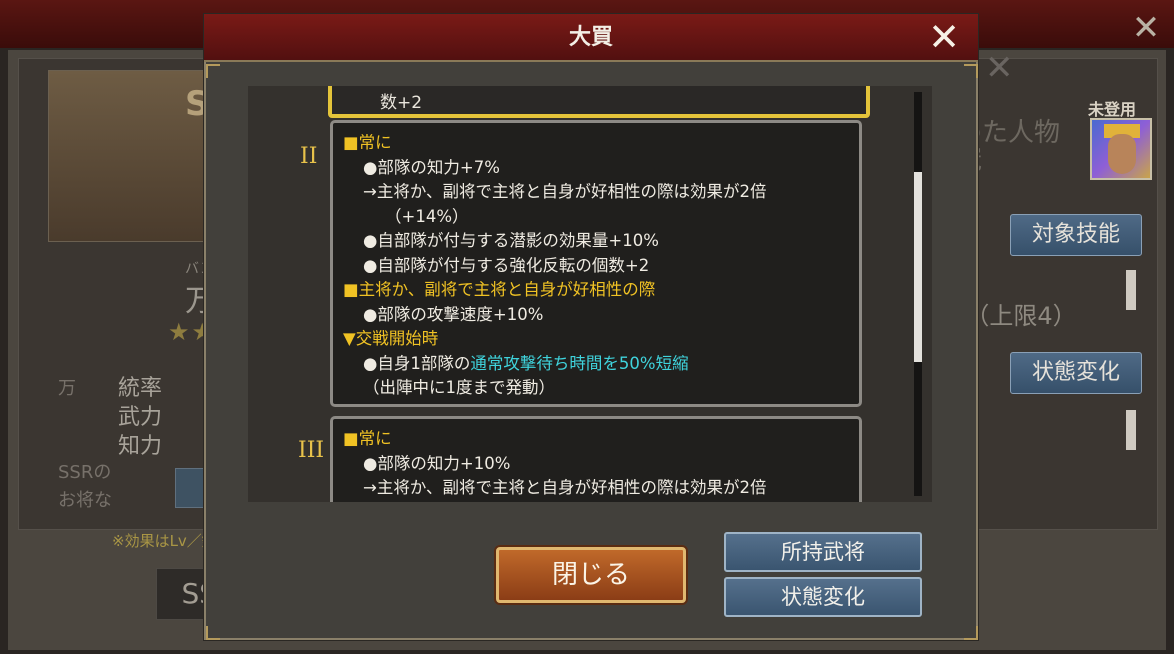 Image resolution: width=1174 pixels, height=654 pixels. I want to click on unused-label: 未登用, so click(1112, 109).